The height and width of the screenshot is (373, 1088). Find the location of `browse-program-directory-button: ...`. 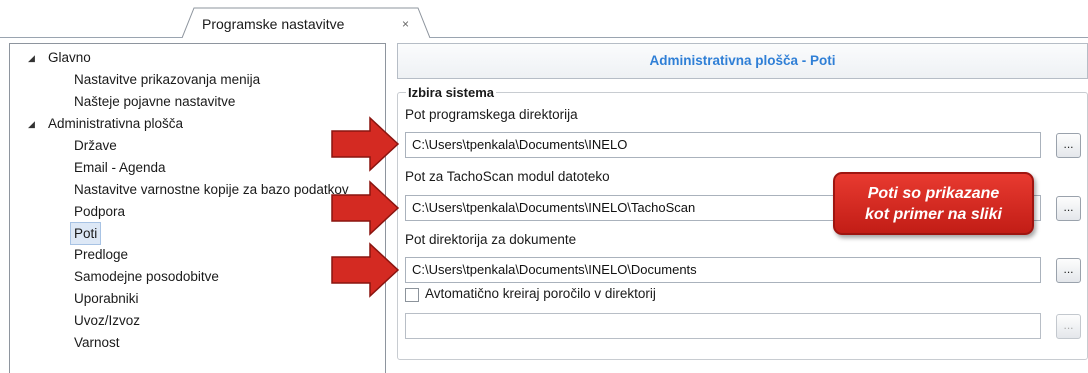

browse-program-directory-button: ... is located at coordinates (1068, 145).